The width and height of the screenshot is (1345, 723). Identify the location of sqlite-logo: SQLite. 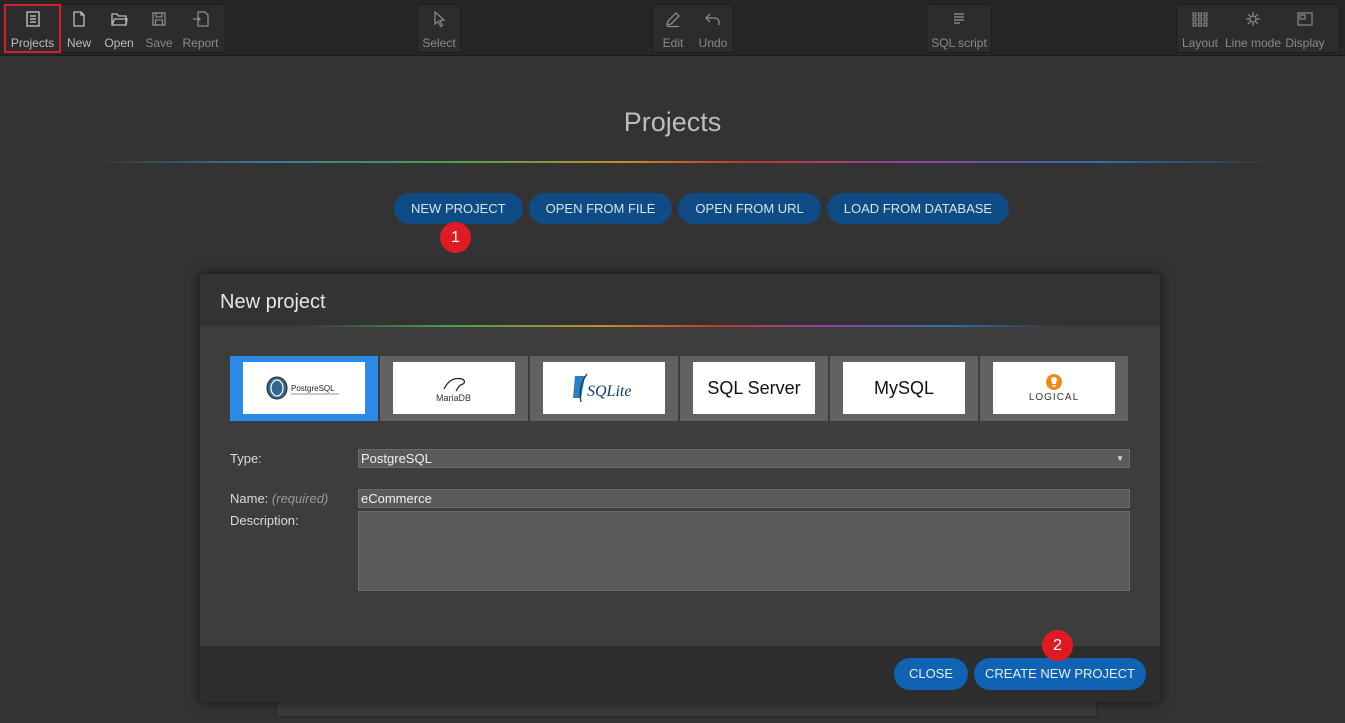
(604, 388).